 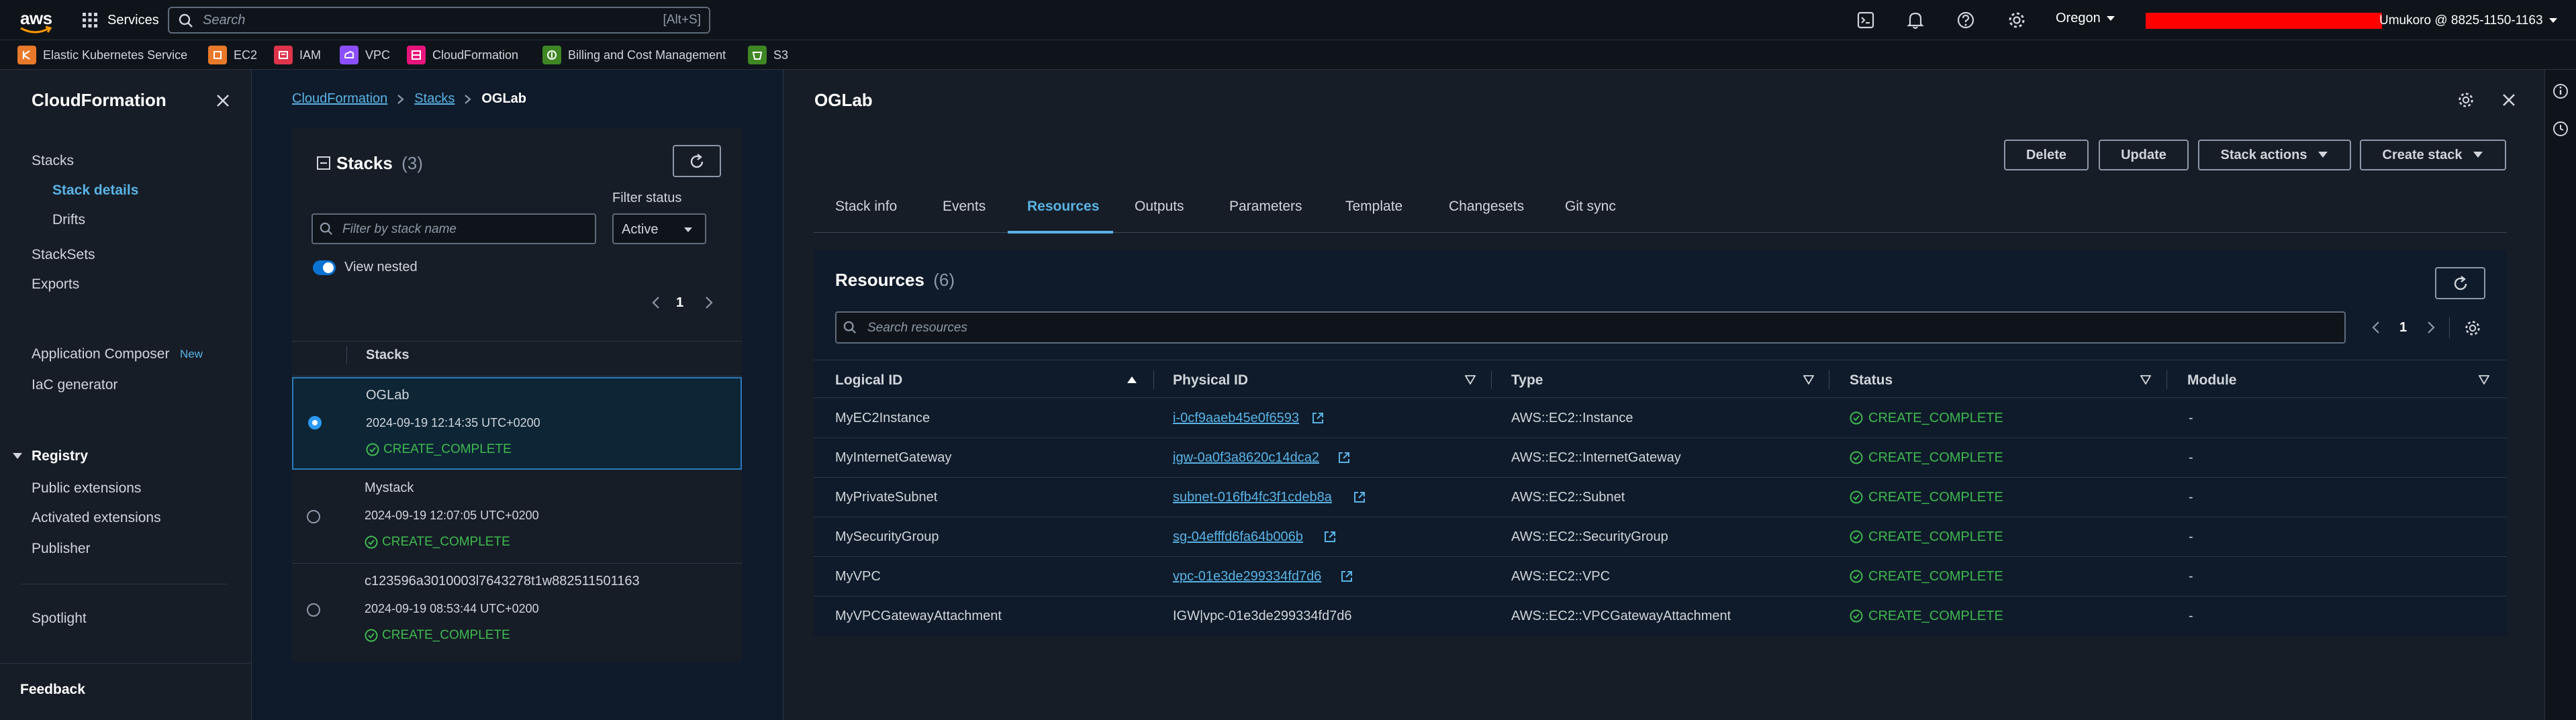 What do you see at coordinates (1487, 207) in the screenshot?
I see `tab-changesets: Changesets` at bounding box center [1487, 207].